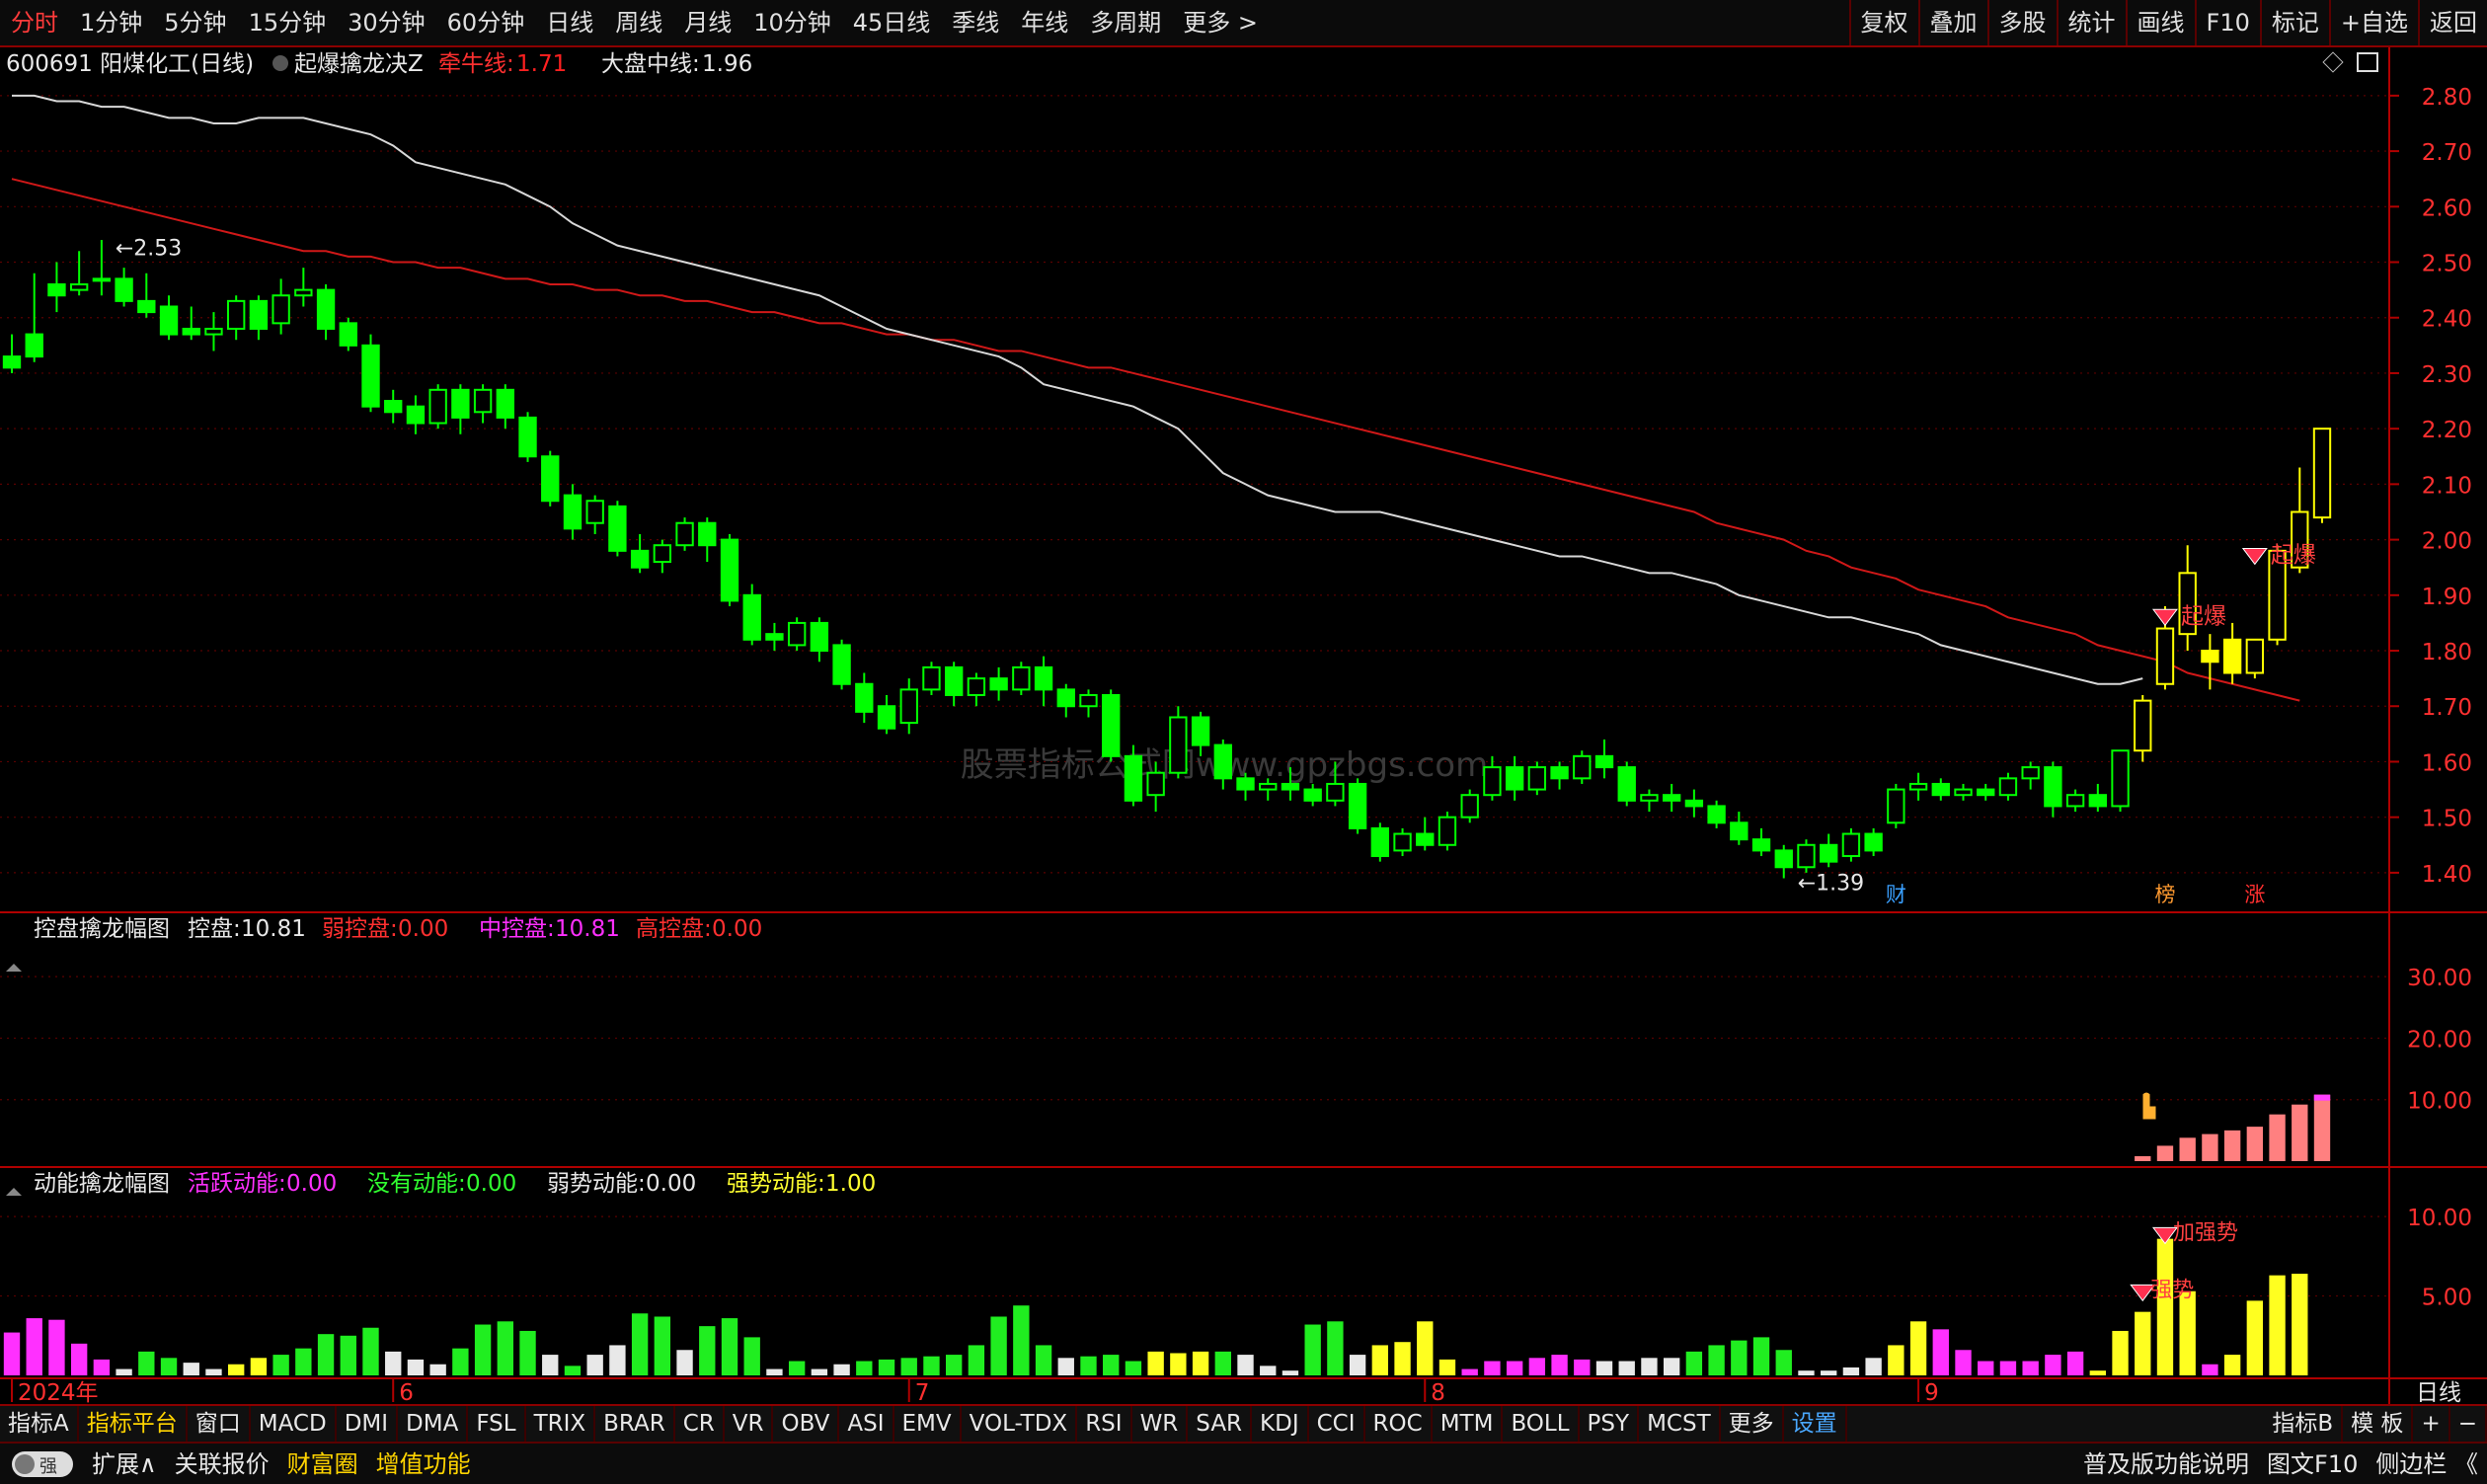  Describe the element at coordinates (14, 1192) in the screenshot. I see `dn-chevron-icon` at that location.